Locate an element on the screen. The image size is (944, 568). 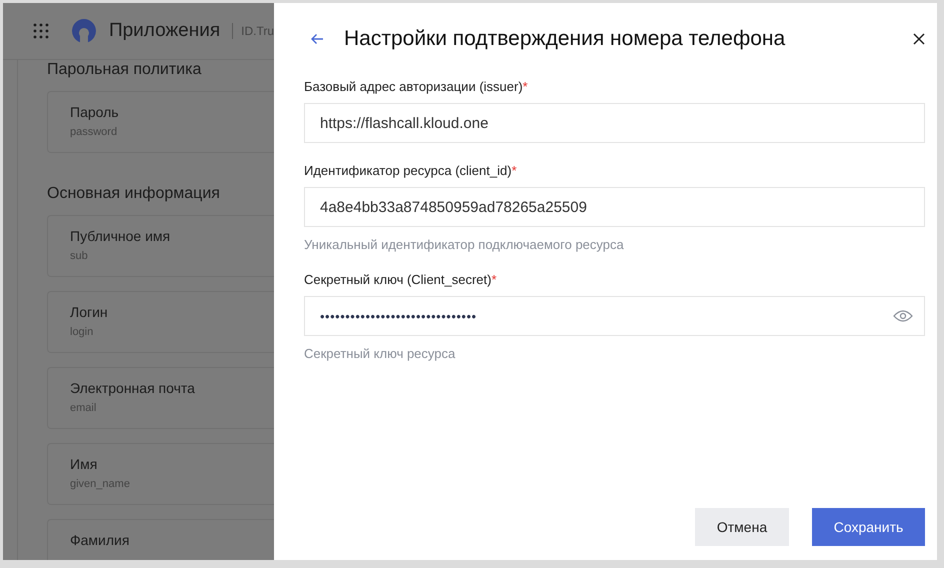
close-icon is located at coordinates (919, 39).